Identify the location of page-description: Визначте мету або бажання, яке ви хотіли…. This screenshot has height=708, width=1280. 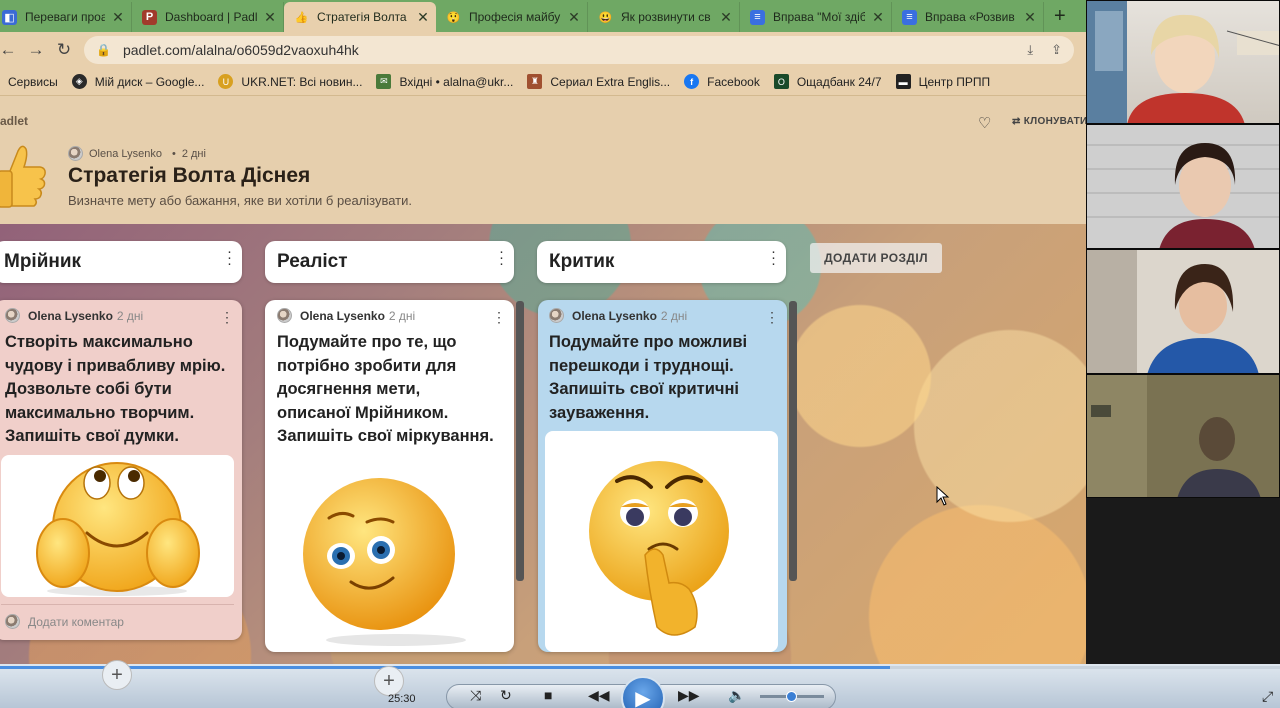
(240, 200).